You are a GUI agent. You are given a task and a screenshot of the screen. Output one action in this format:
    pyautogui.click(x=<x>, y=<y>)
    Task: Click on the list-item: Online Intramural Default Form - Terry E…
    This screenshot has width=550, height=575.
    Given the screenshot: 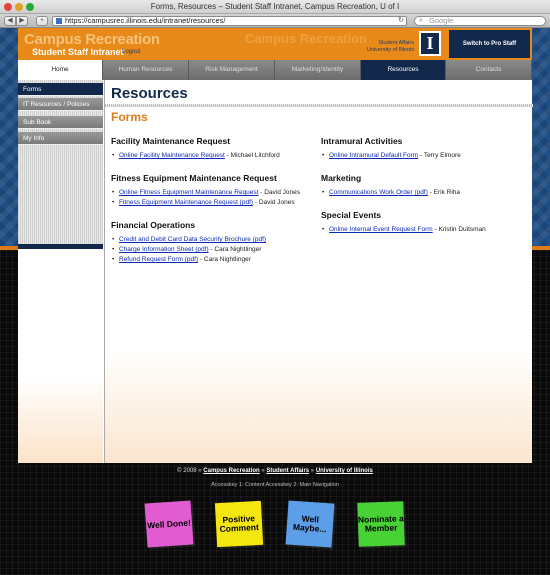 What is the action you would take?
    pyautogui.click(x=421, y=156)
    